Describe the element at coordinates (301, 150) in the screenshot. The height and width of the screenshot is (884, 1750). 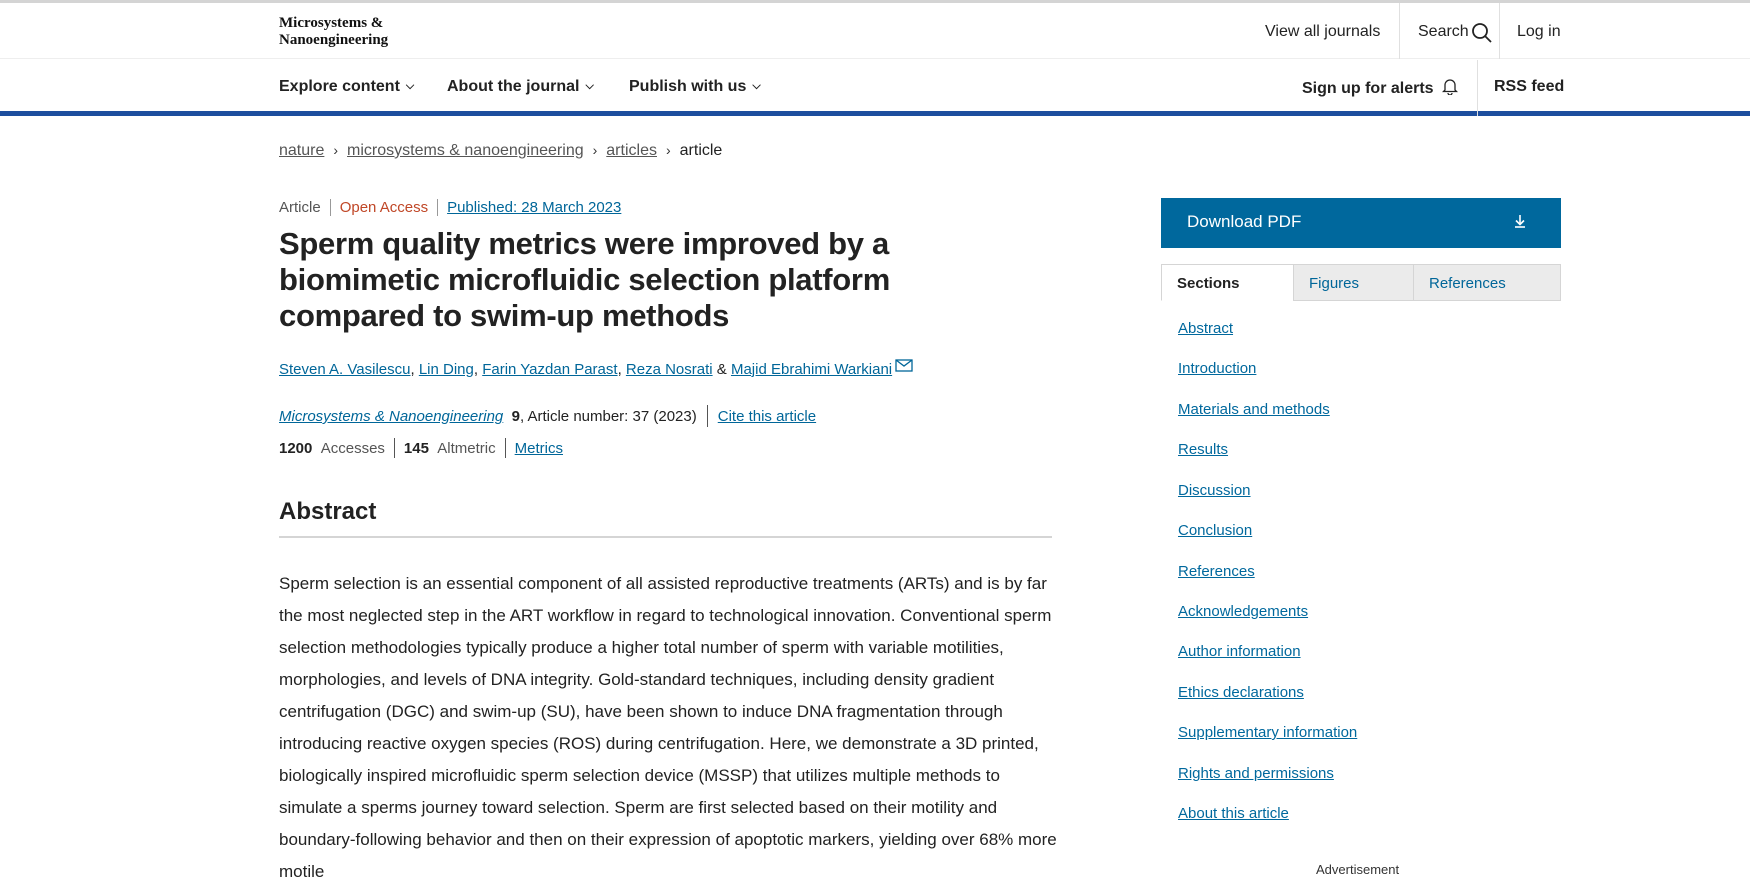
I see `breadcrumb-nature: nature` at that location.